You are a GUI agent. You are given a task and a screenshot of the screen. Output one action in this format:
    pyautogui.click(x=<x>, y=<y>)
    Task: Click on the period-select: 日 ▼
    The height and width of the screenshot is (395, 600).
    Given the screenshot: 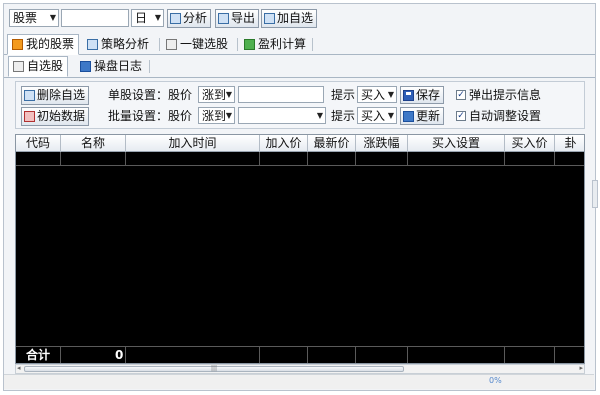 What is the action you would take?
    pyautogui.click(x=147, y=18)
    